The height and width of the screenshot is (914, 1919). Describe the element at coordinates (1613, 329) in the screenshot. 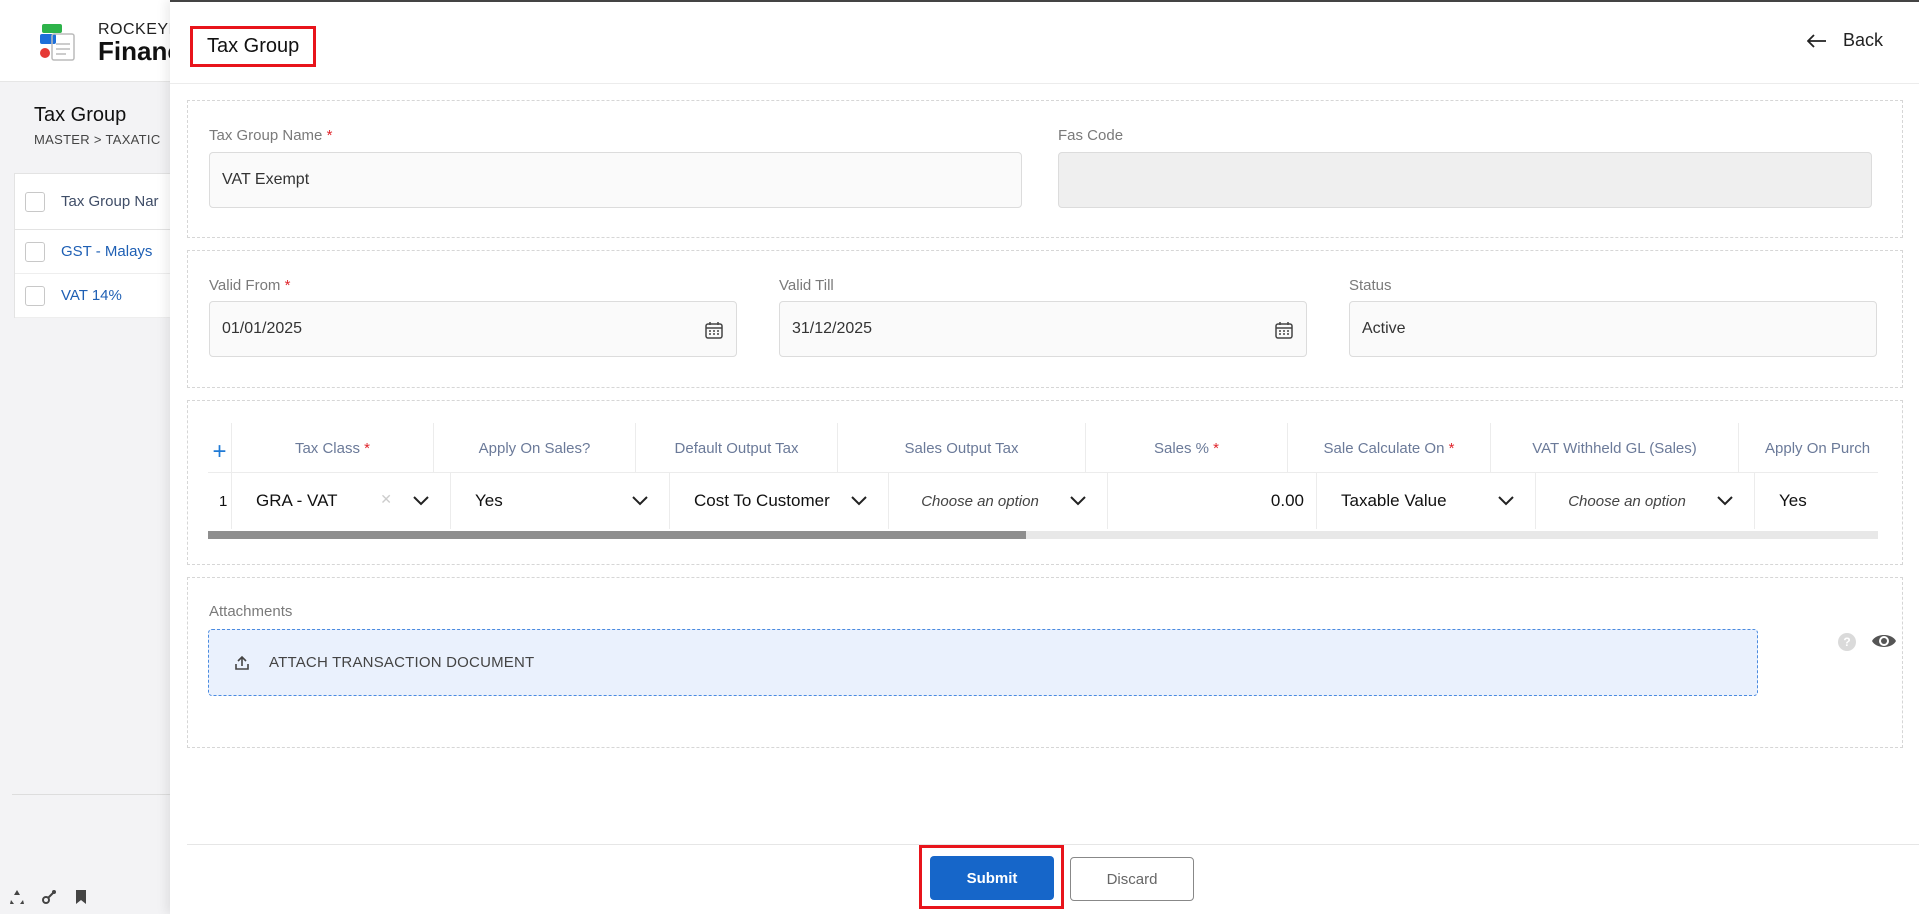

I see `status-input: Active` at that location.